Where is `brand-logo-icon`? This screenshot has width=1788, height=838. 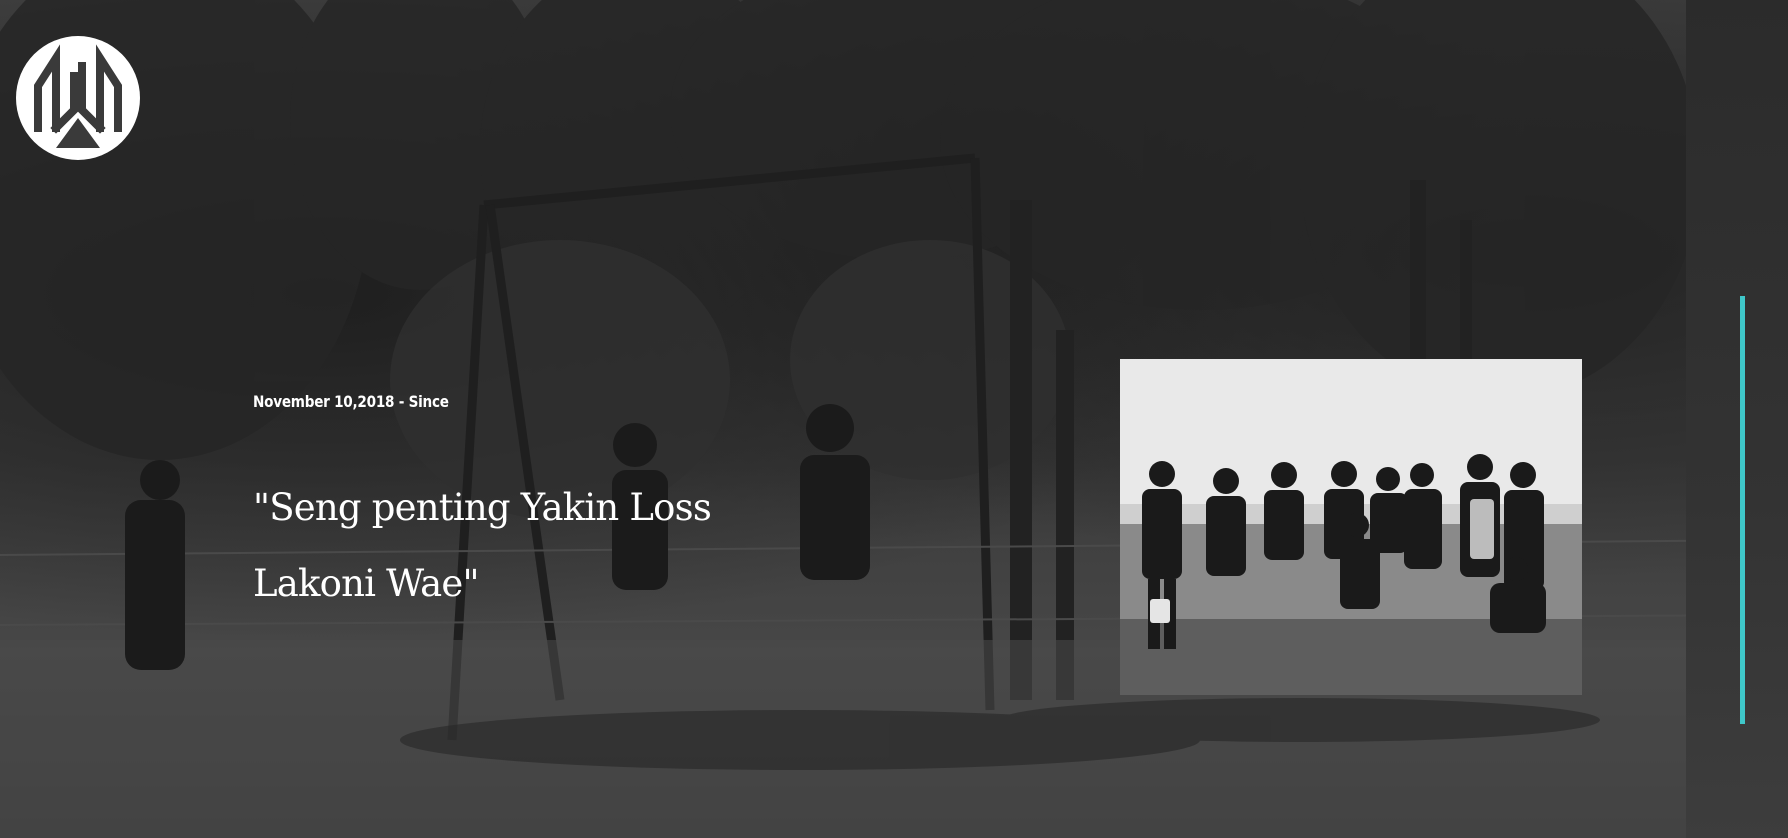 brand-logo-icon is located at coordinates (78, 98).